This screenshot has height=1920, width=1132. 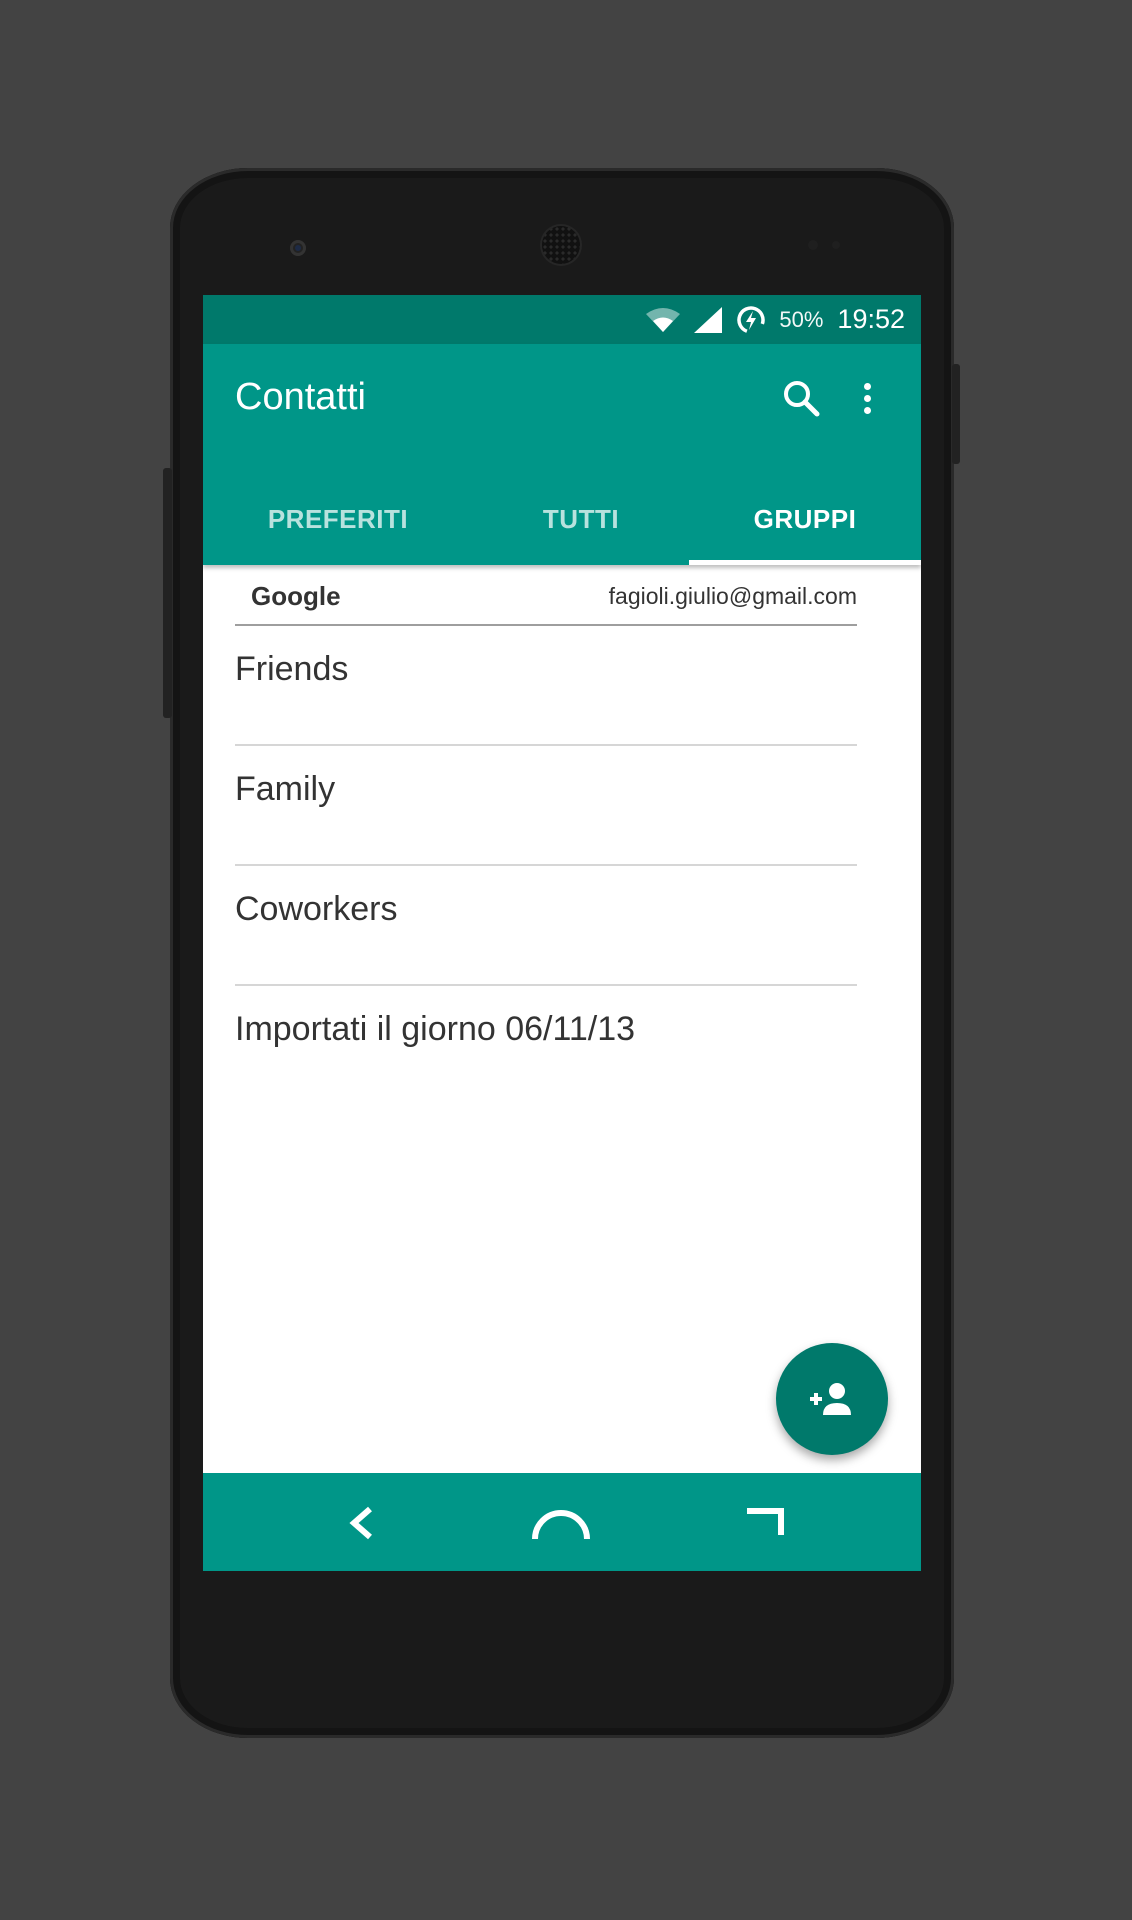 I want to click on status-bar: 50% 19:52, so click(x=562, y=319).